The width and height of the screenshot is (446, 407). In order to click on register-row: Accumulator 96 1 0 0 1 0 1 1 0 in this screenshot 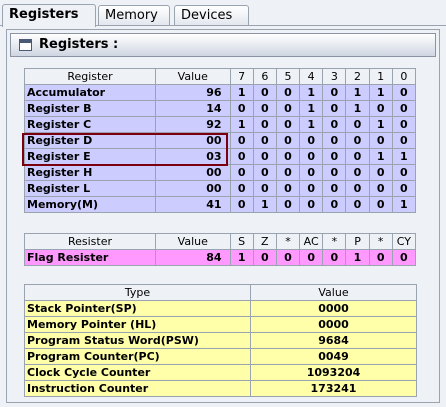, I will do `click(220, 92)`.